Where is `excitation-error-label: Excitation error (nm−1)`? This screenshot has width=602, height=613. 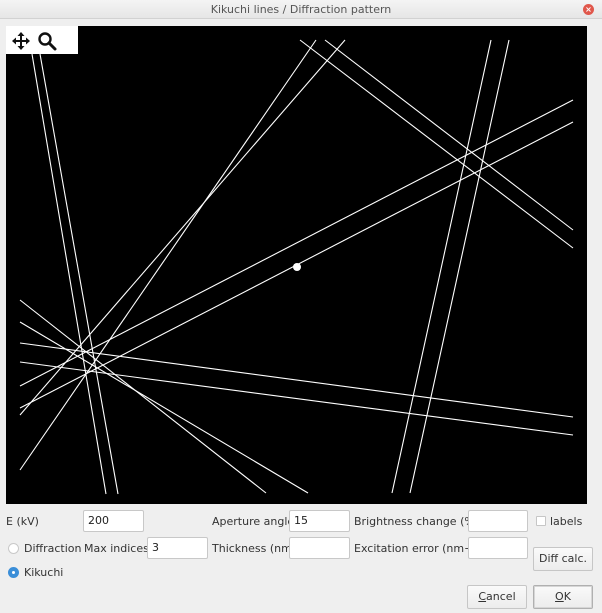 excitation-error-label: Excitation error (nm−1) is located at coordinates (419, 548).